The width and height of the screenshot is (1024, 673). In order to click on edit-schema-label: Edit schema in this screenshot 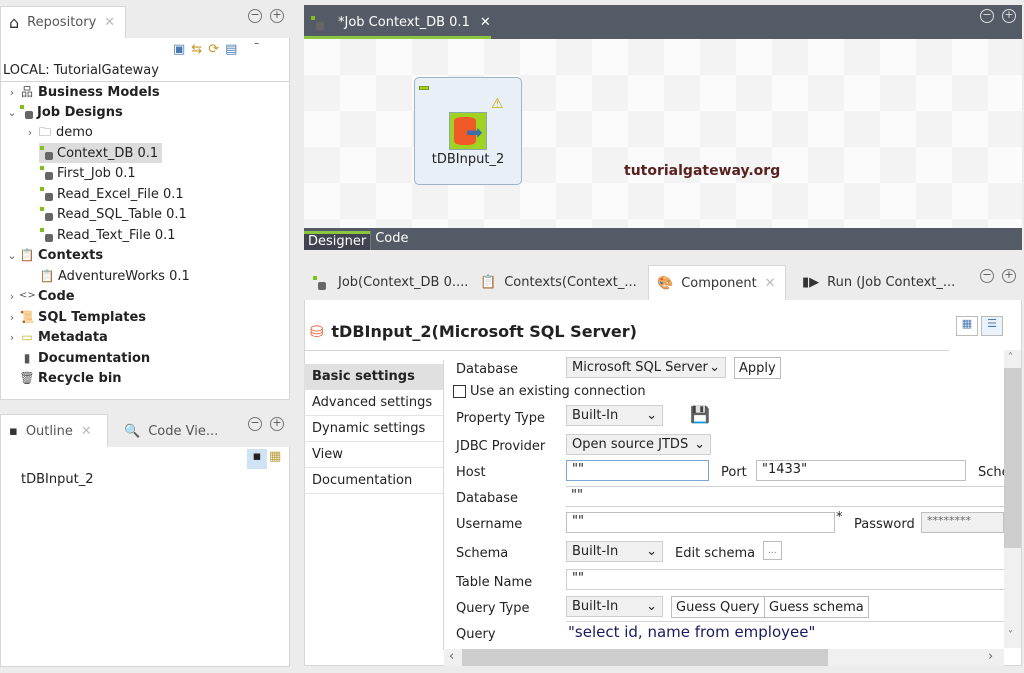, I will do `click(715, 553)`.